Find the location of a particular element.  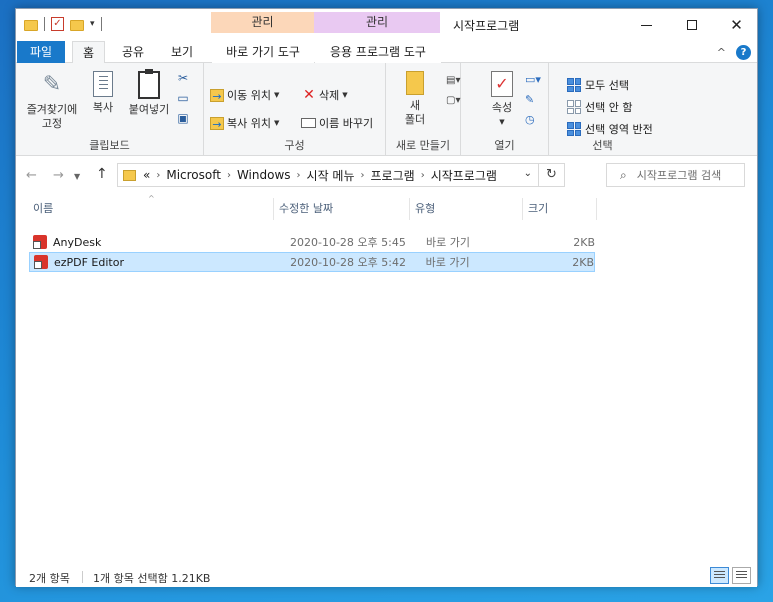

invert-selection-label: 선택 영역 반전 is located at coordinates (619, 129).